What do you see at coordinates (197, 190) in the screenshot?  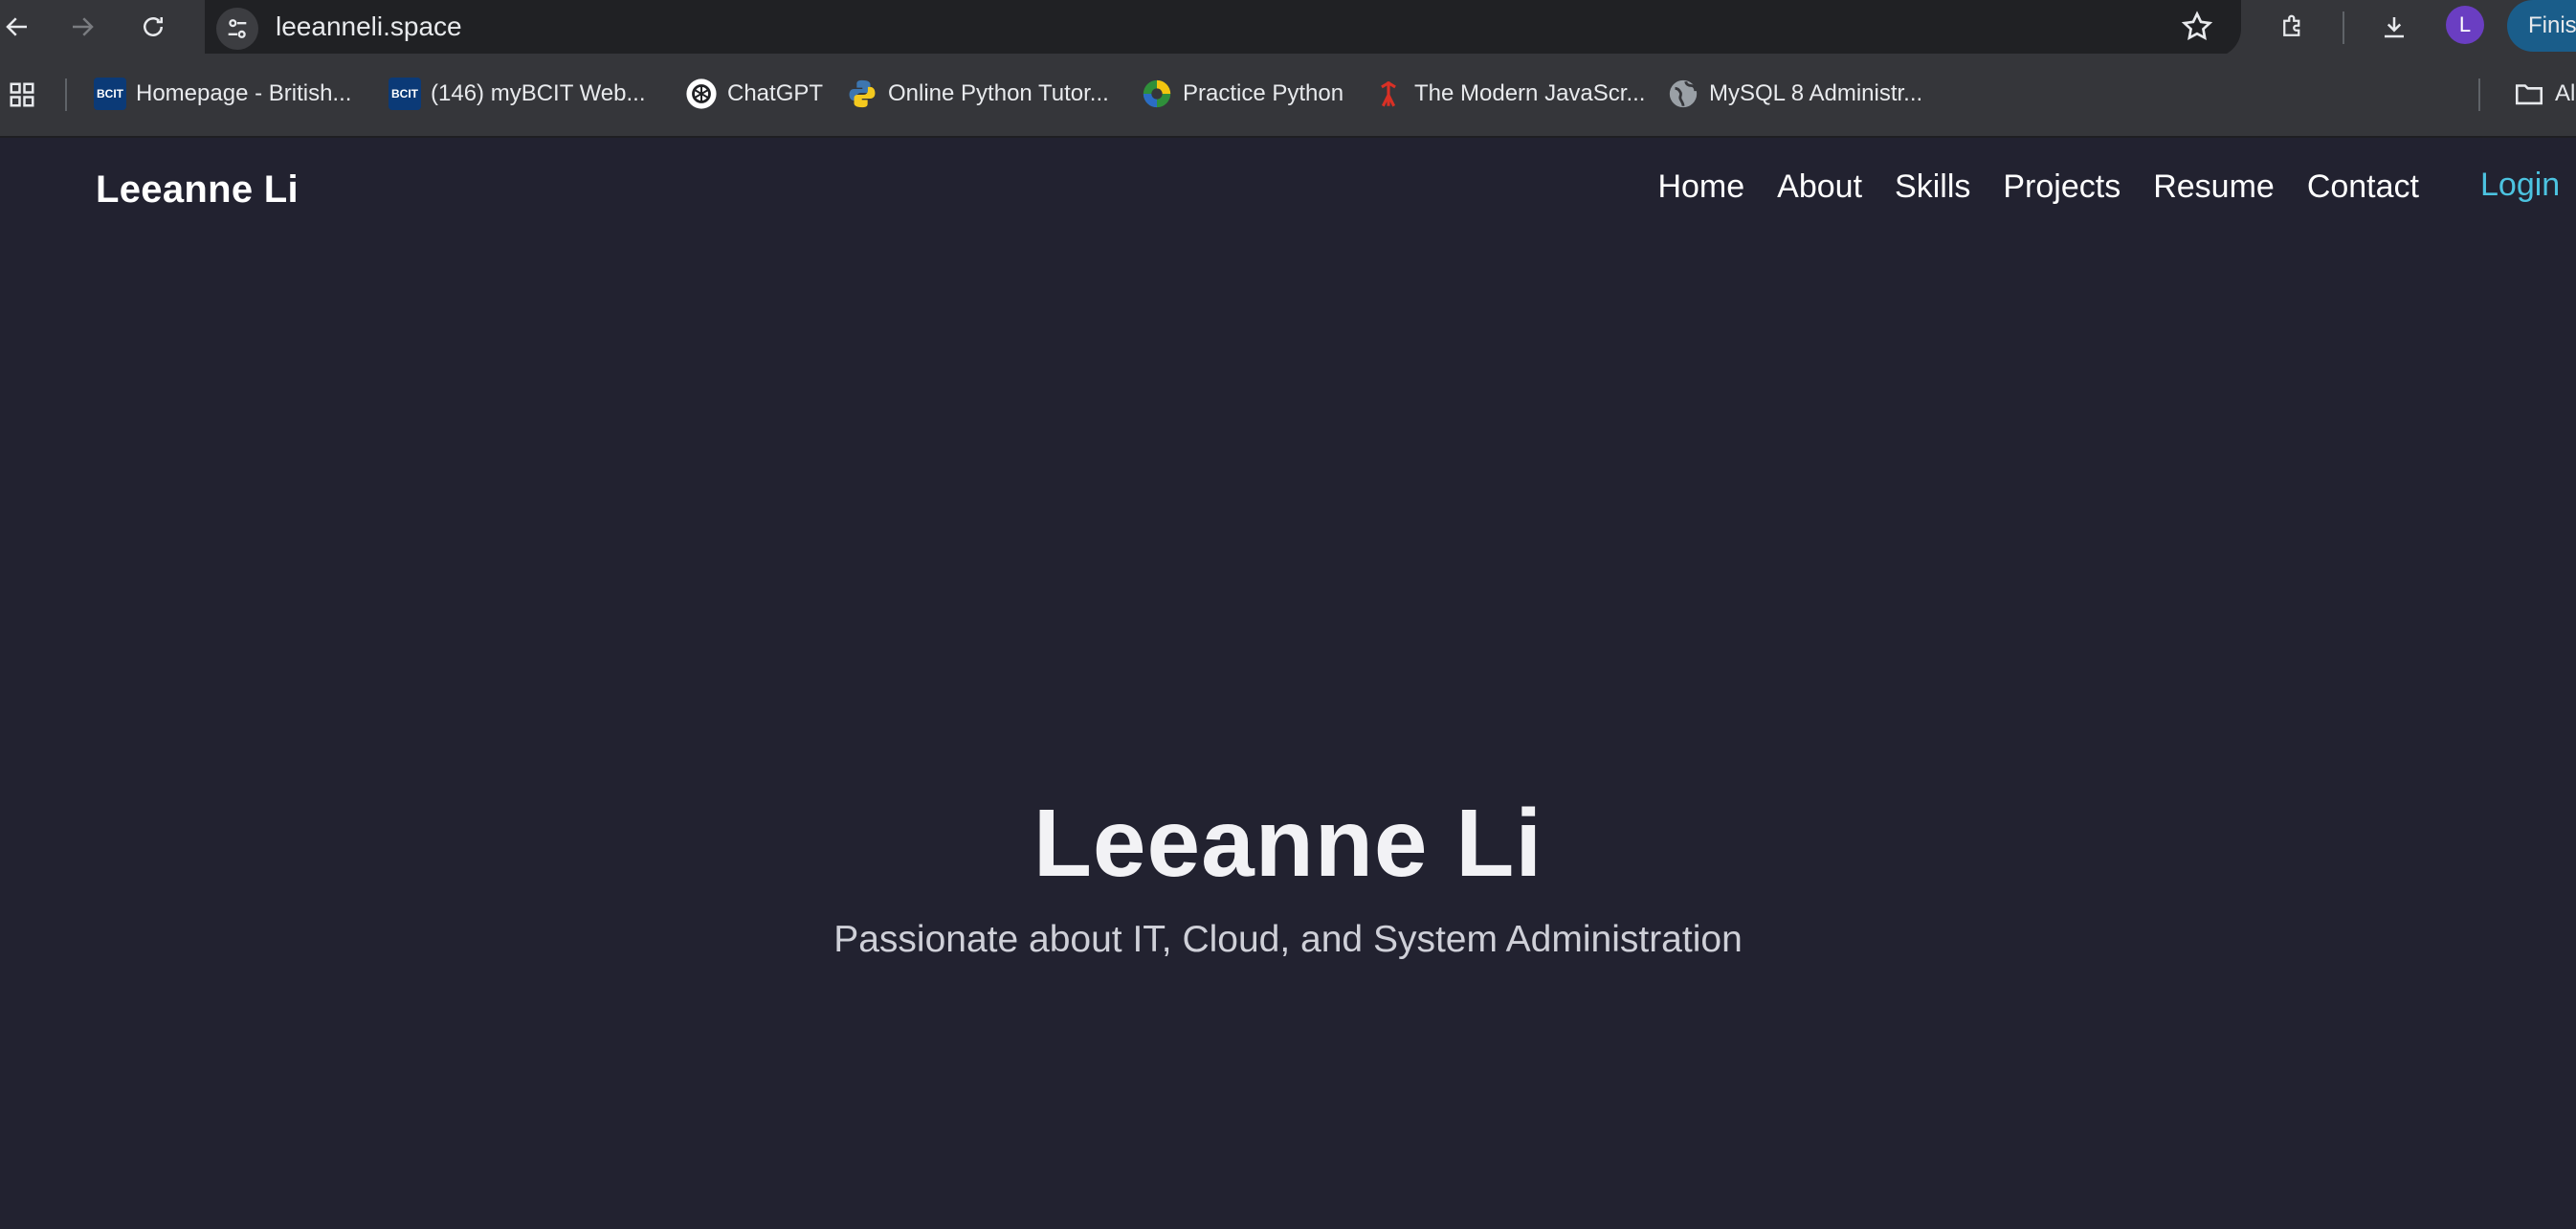 I see `site-brand: Leeanne Li` at bounding box center [197, 190].